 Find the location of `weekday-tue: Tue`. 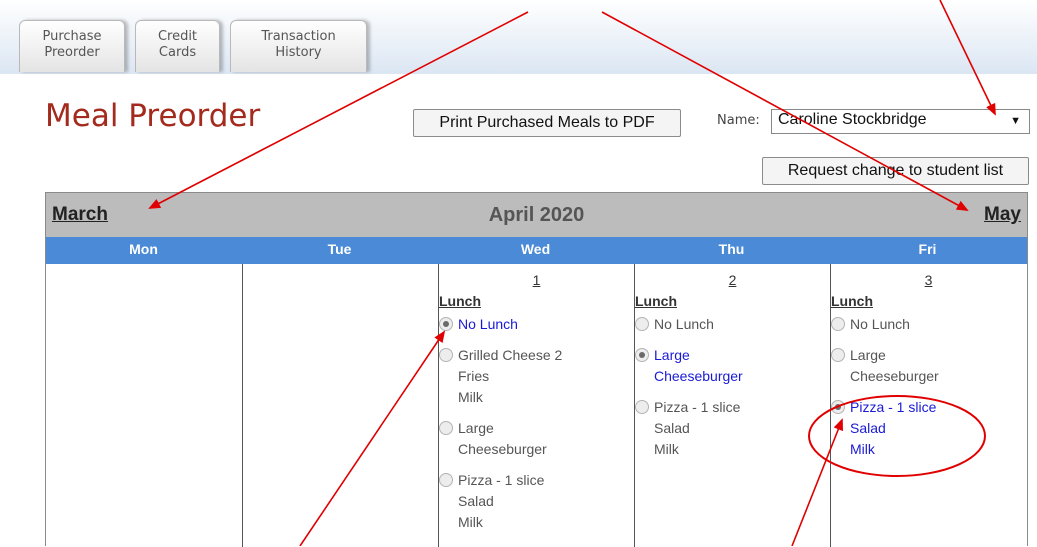

weekday-tue: Tue is located at coordinates (339, 249).